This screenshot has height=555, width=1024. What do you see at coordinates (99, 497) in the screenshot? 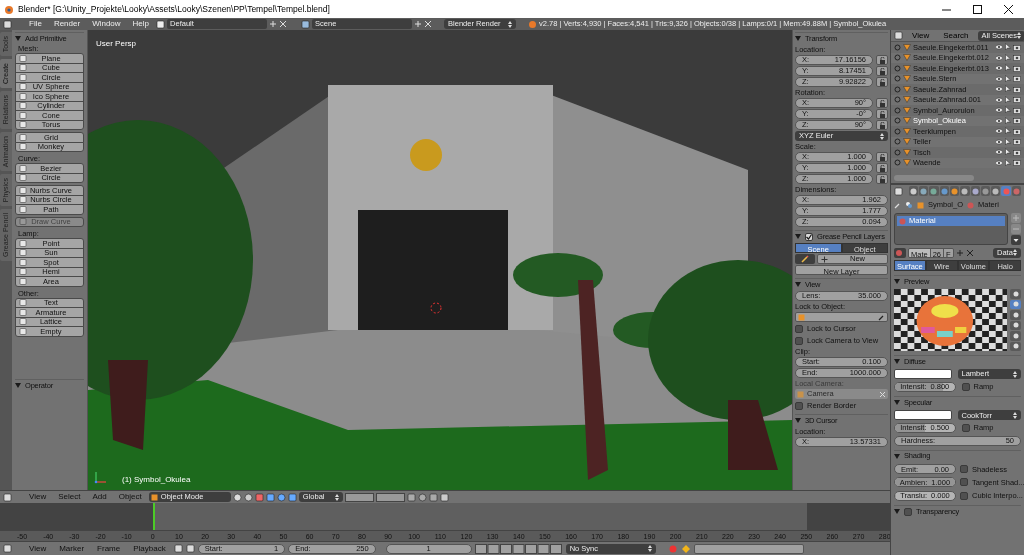
I see `menu-item: Add` at bounding box center [99, 497].